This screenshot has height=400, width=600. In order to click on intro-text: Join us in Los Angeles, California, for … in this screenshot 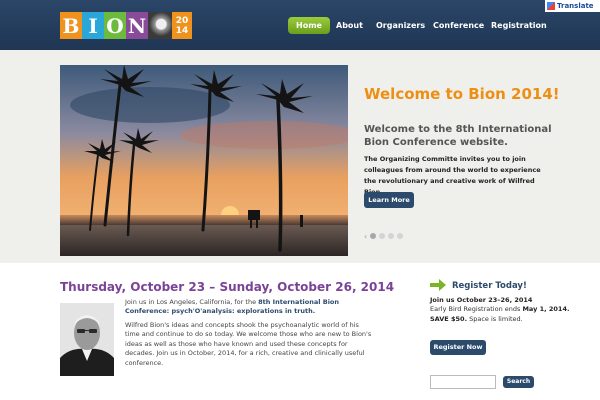, I will do `click(192, 302)`.